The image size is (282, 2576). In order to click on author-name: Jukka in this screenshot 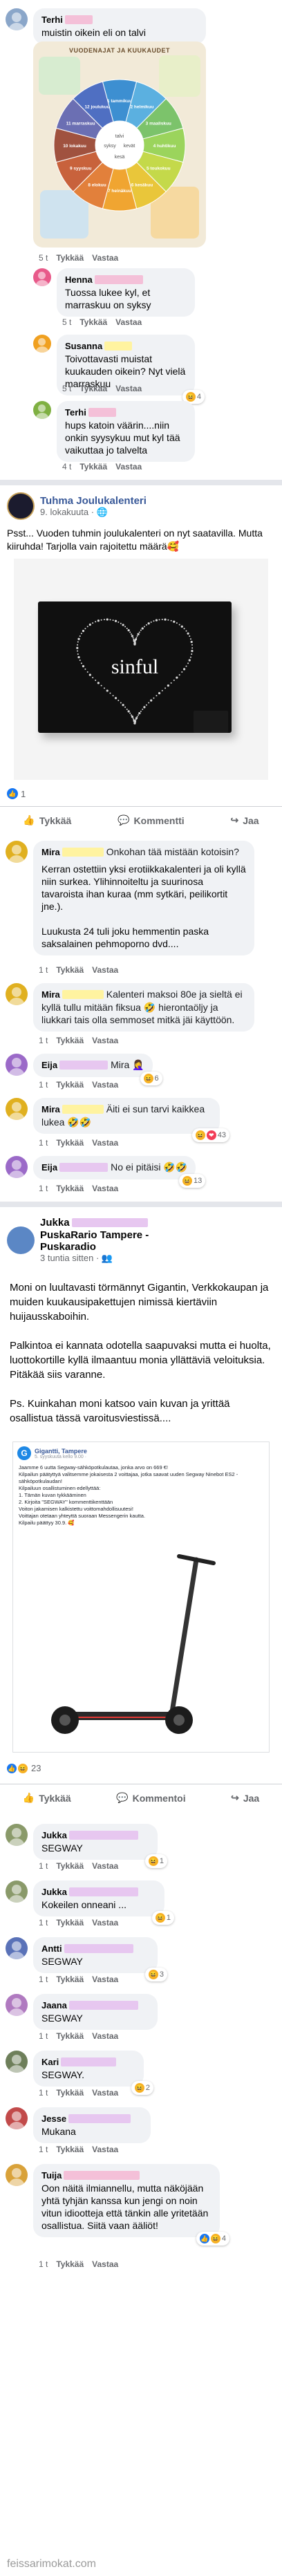, I will do `click(55, 1223)`.